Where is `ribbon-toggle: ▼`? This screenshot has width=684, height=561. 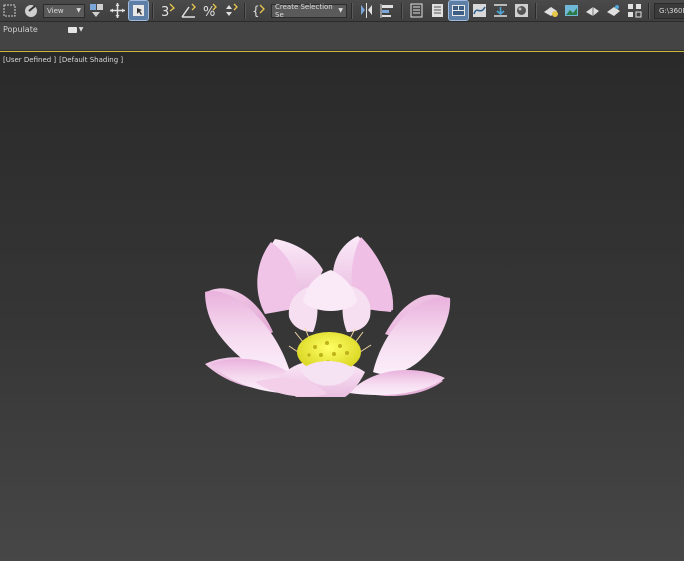
ribbon-toggle: ▼ is located at coordinates (75, 29).